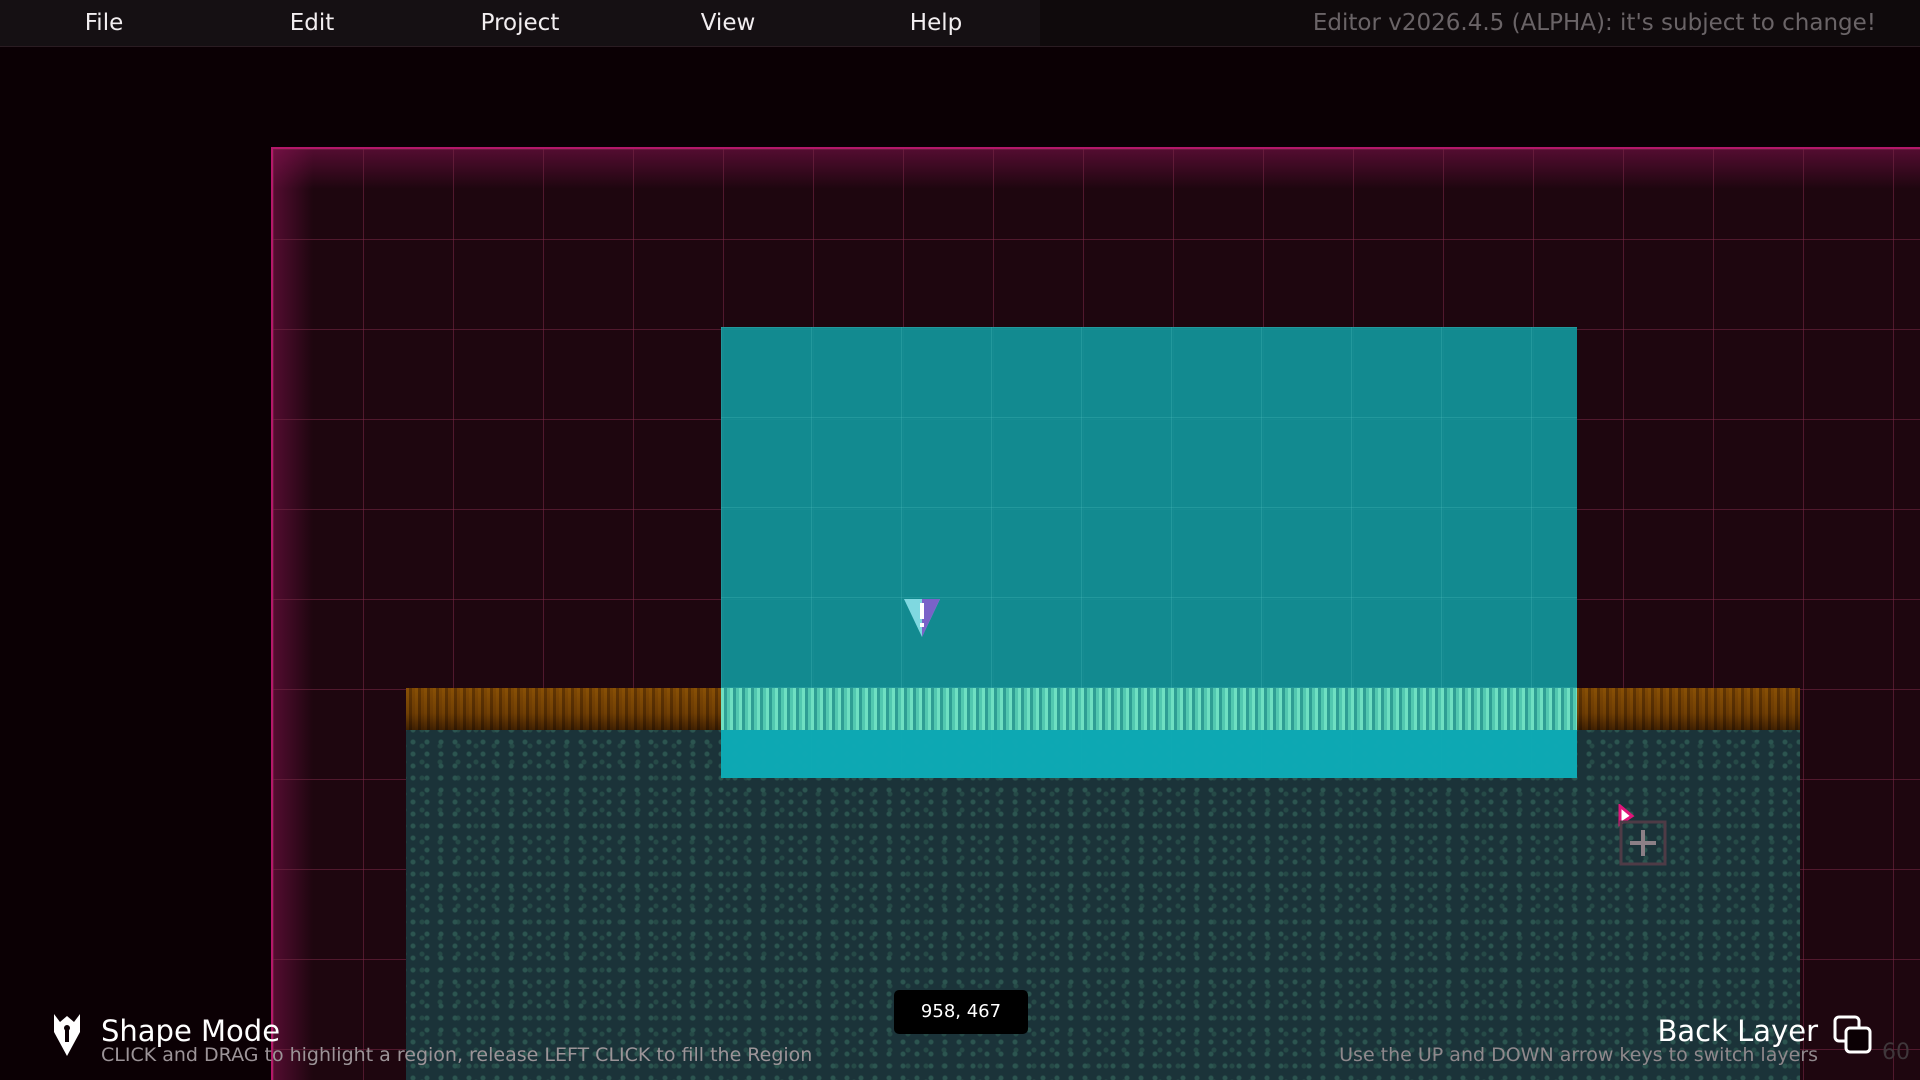 The image size is (1920, 1080). Describe the element at coordinates (936, 23) in the screenshot. I see `menu-help: Help` at that location.